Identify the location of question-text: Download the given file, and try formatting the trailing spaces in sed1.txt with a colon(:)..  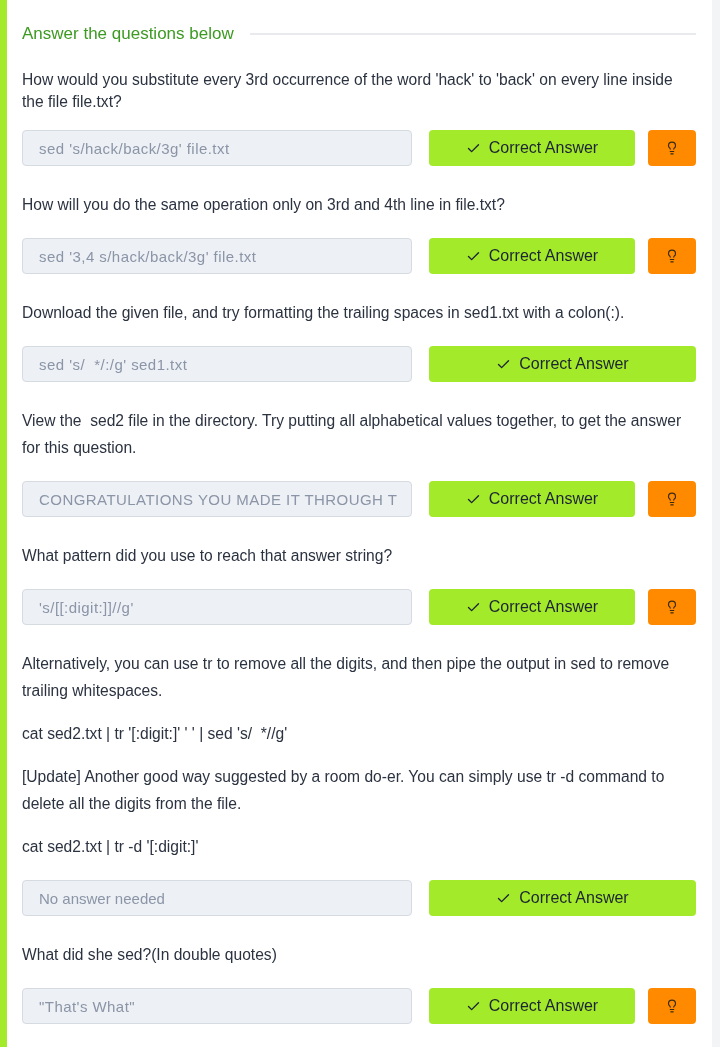
(324, 313).